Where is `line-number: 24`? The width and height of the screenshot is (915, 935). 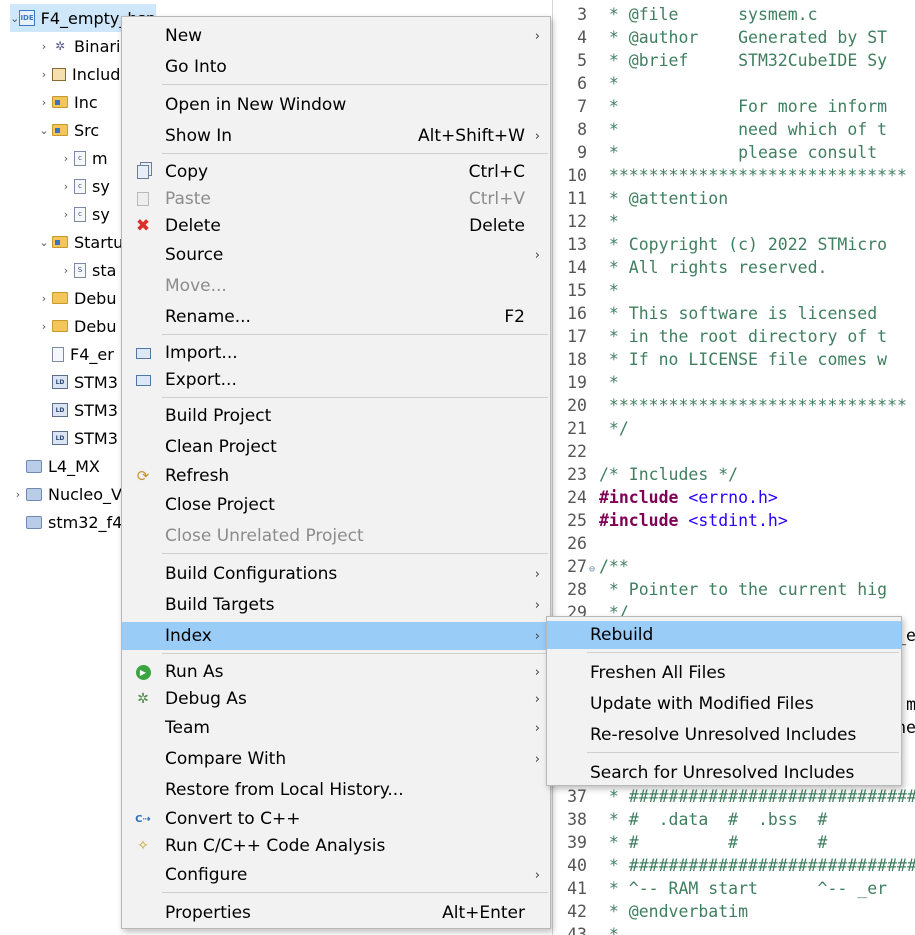 line-number: 24 is located at coordinates (577, 497).